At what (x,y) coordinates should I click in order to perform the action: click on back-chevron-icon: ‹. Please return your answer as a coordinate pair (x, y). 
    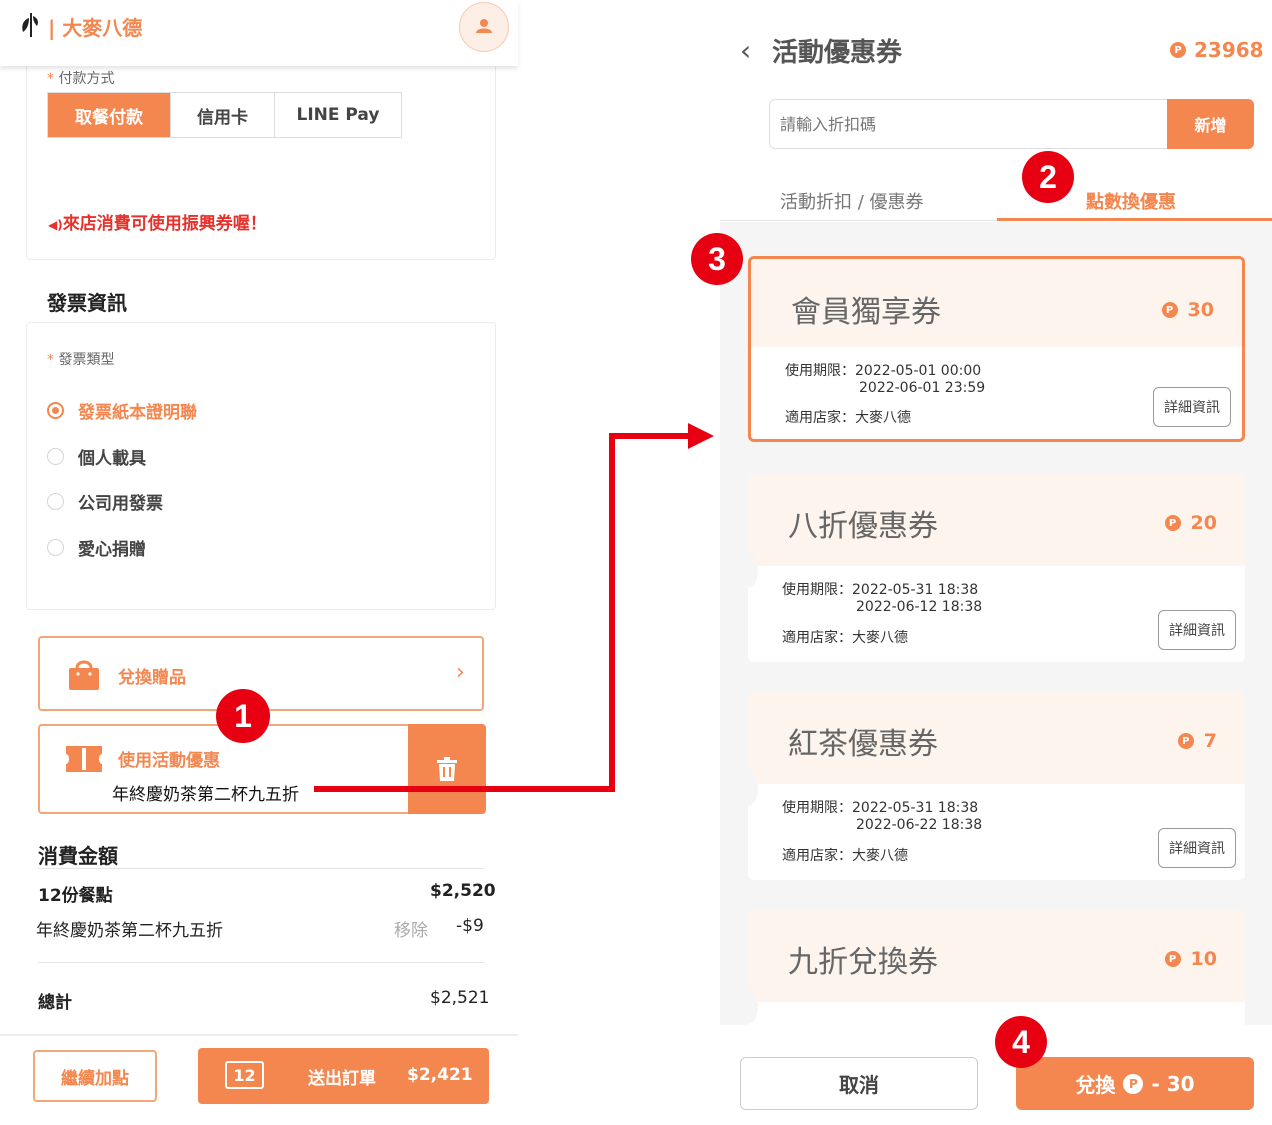
    Looking at the image, I should click on (745, 50).